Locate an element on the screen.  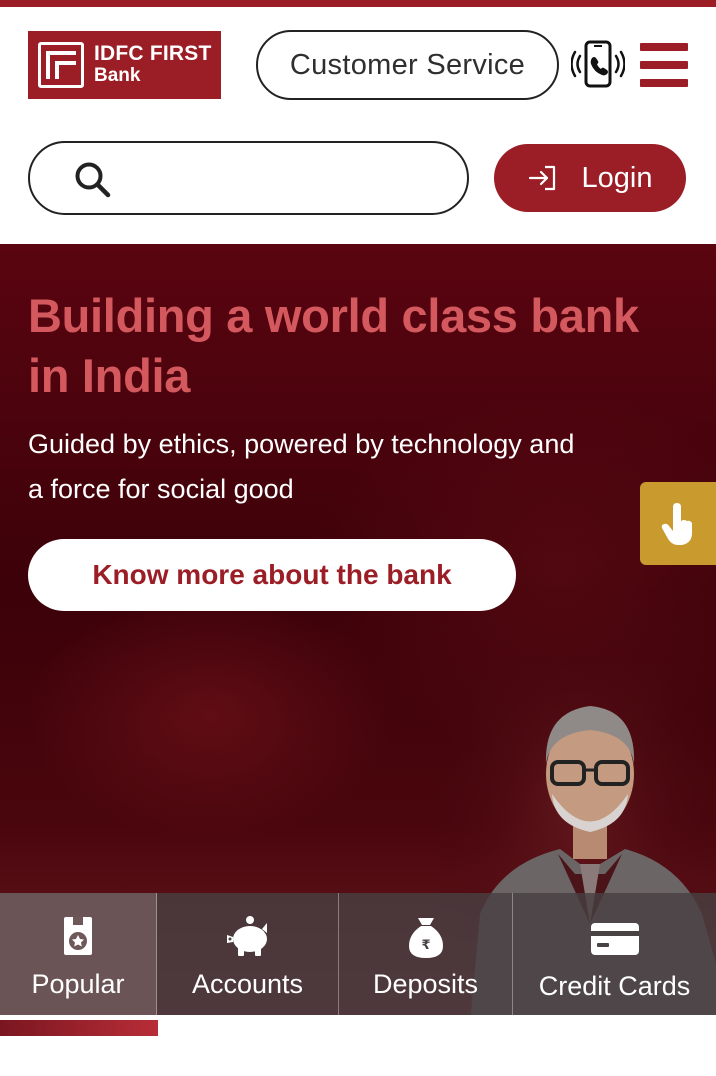
search-bar is located at coordinates (248, 178).